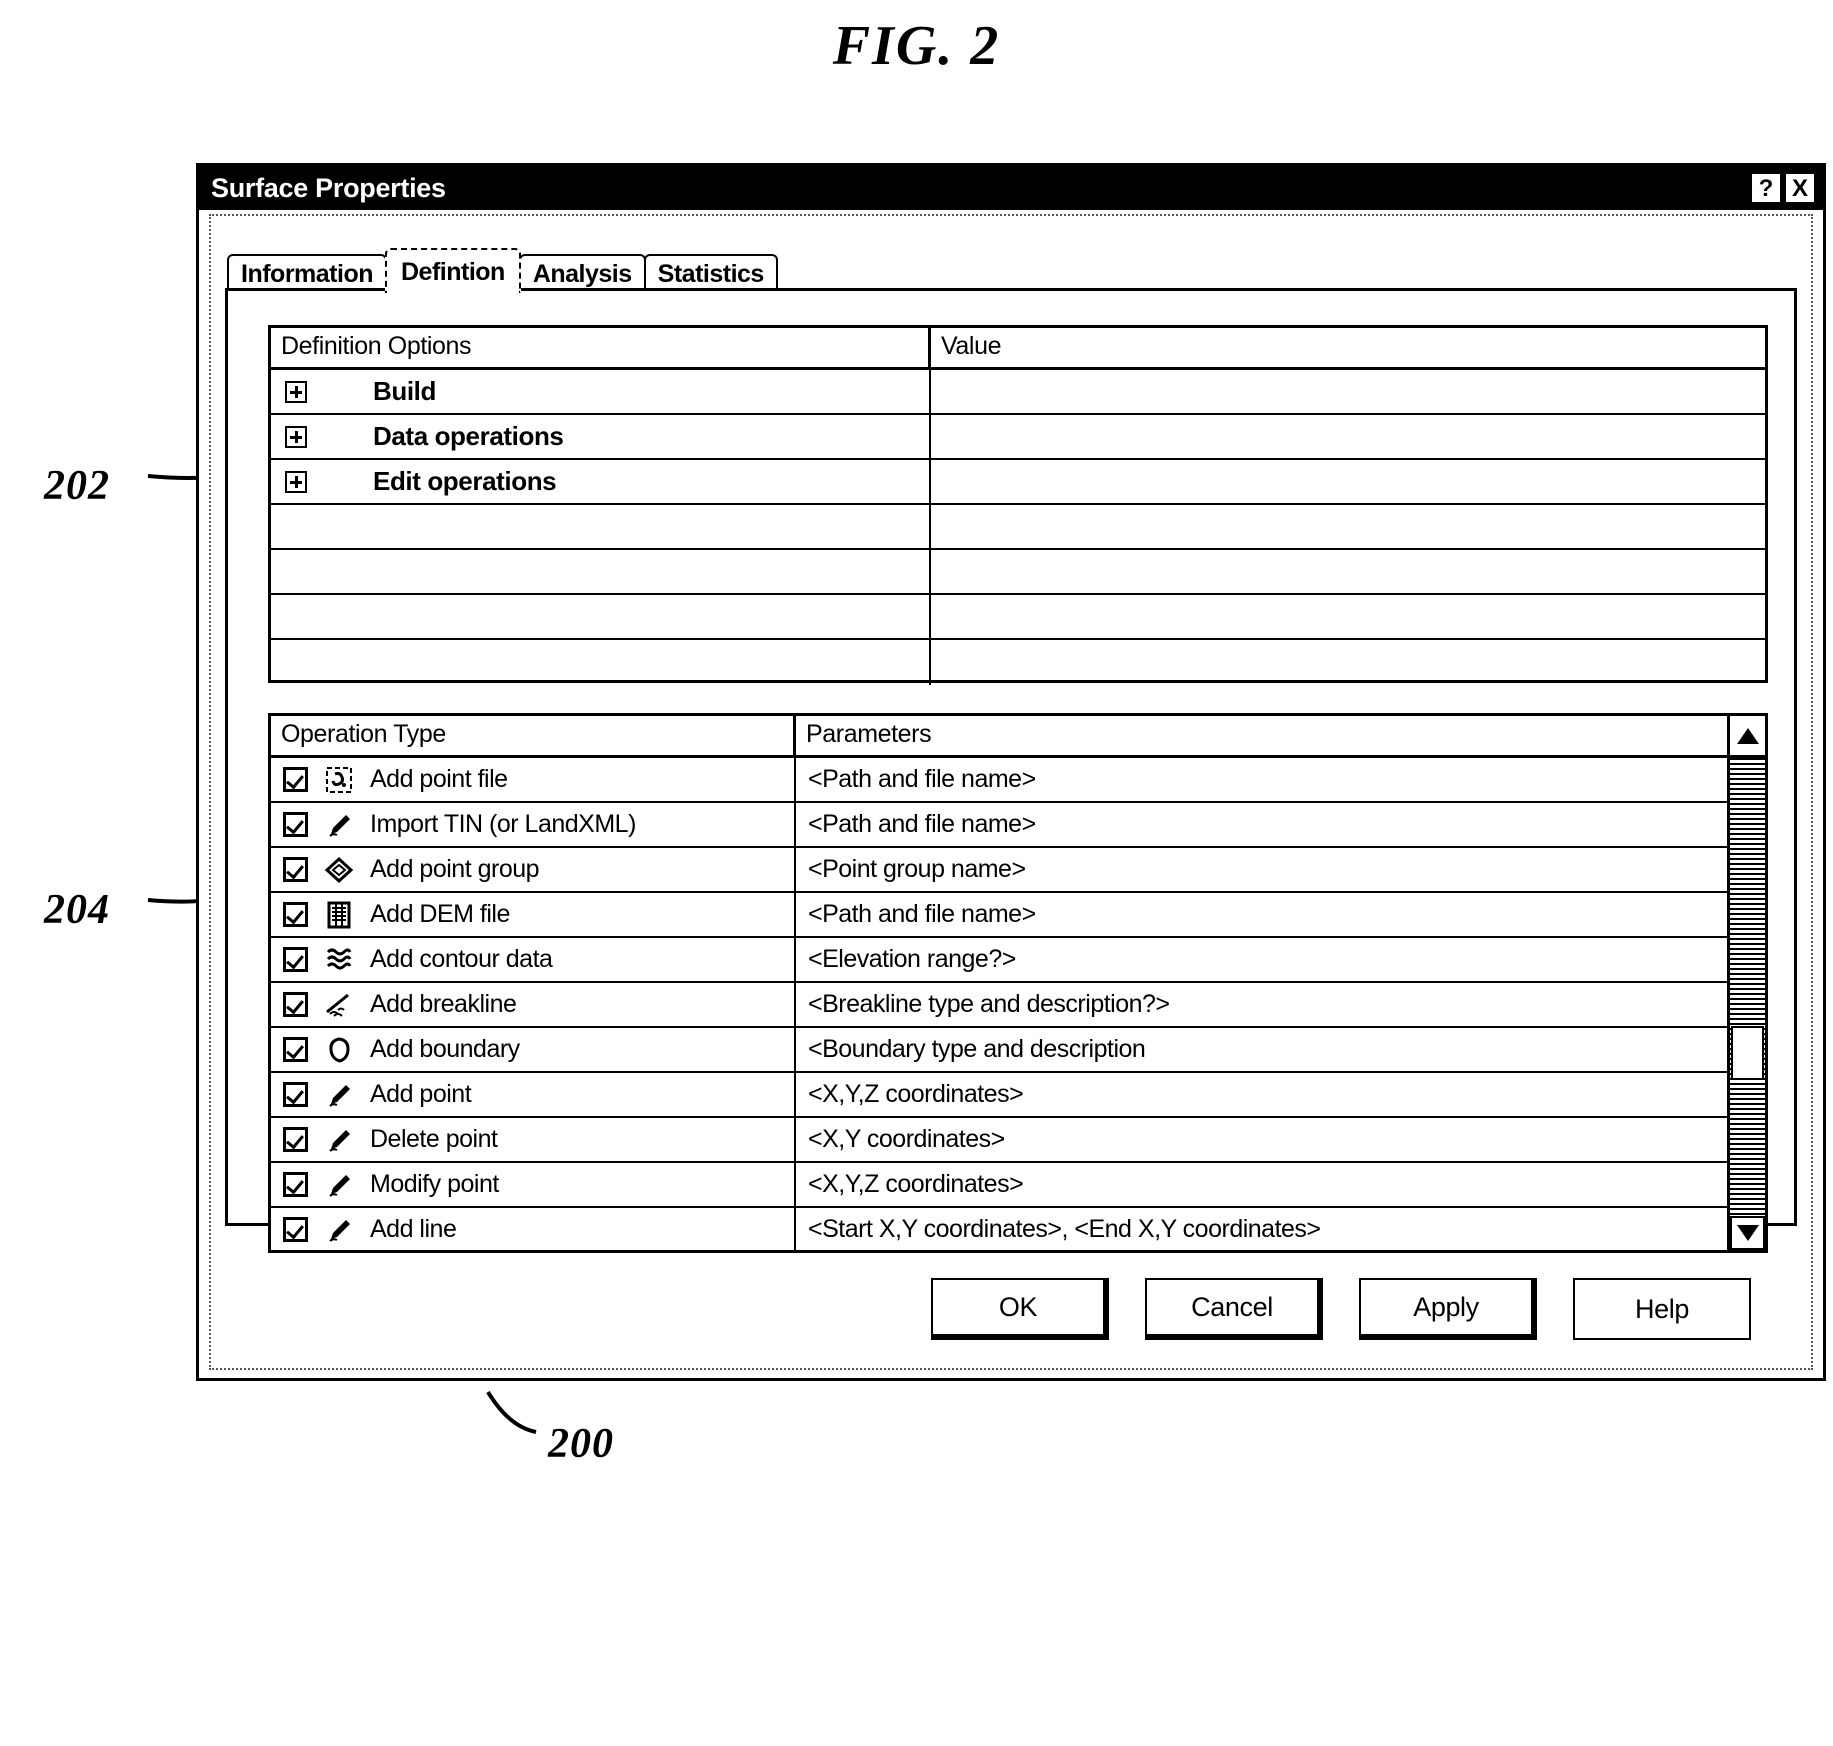  I want to click on operation-name: Modify point, so click(434, 1184).